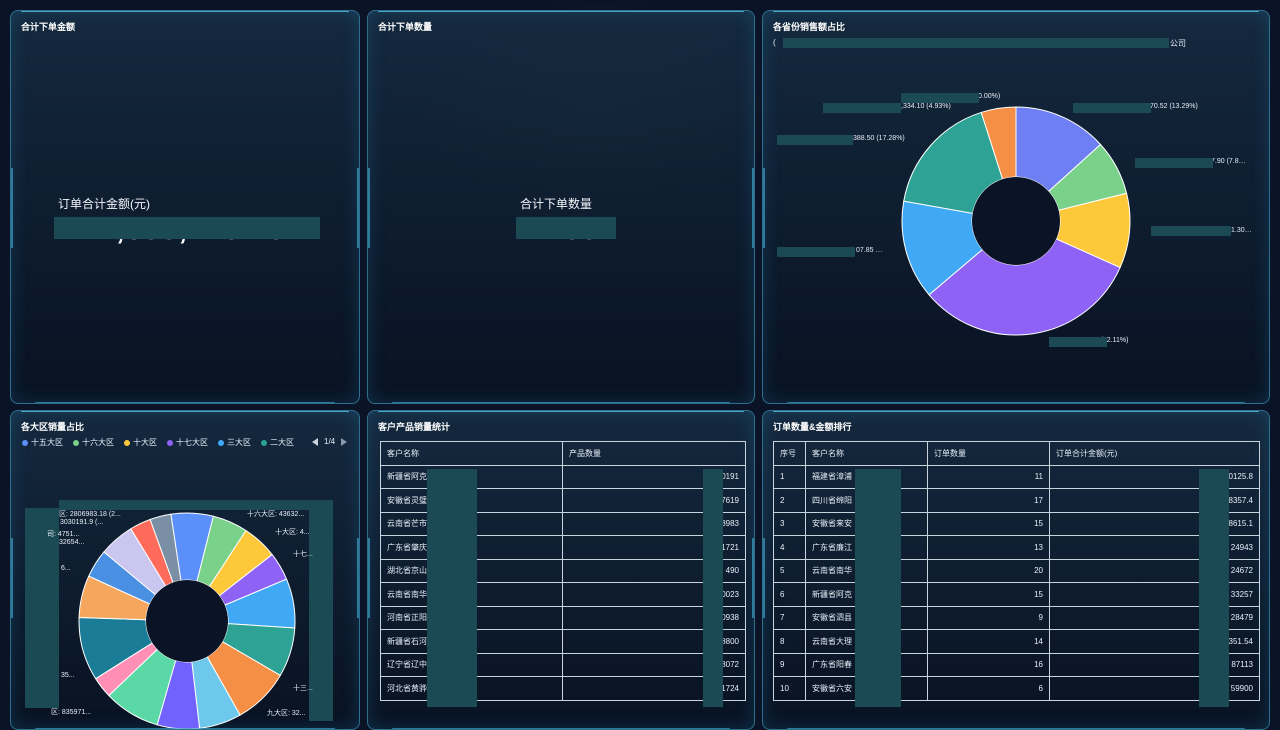 The width and height of the screenshot is (1280, 730). What do you see at coordinates (414, 427) in the screenshot?
I see `panel-title: 客户产品销量统计` at bounding box center [414, 427].